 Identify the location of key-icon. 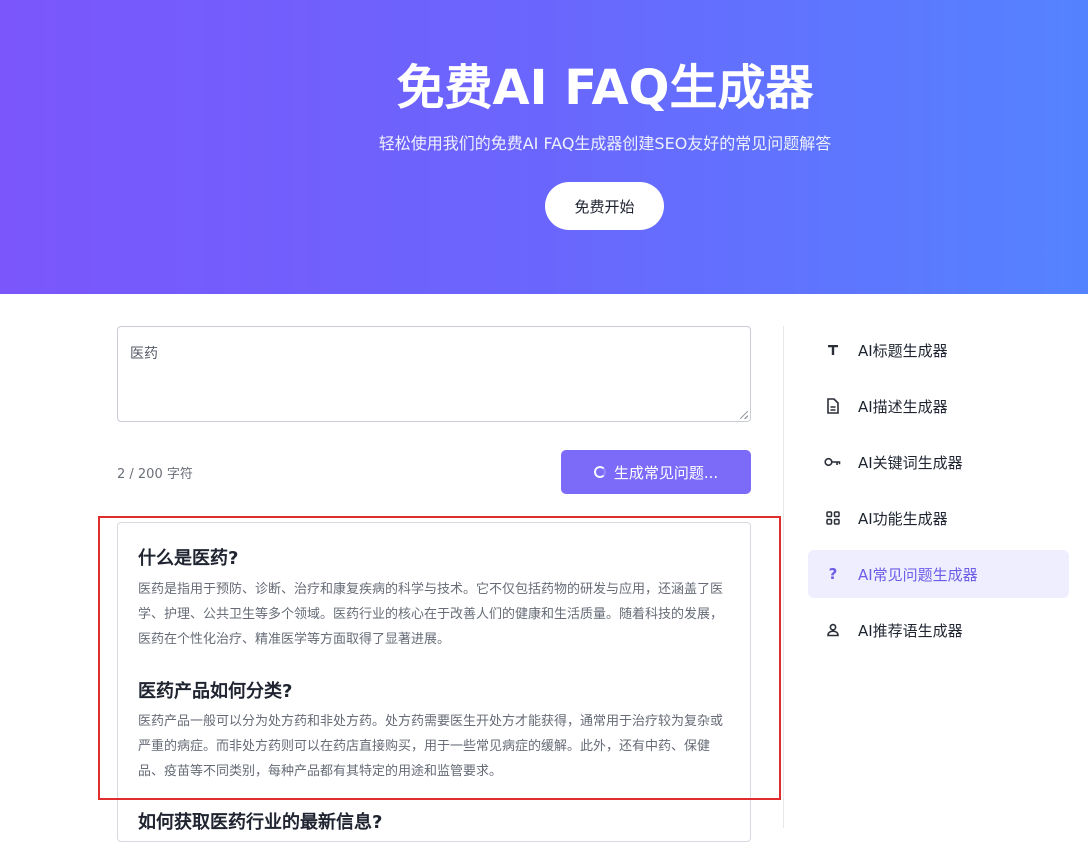
(833, 462).